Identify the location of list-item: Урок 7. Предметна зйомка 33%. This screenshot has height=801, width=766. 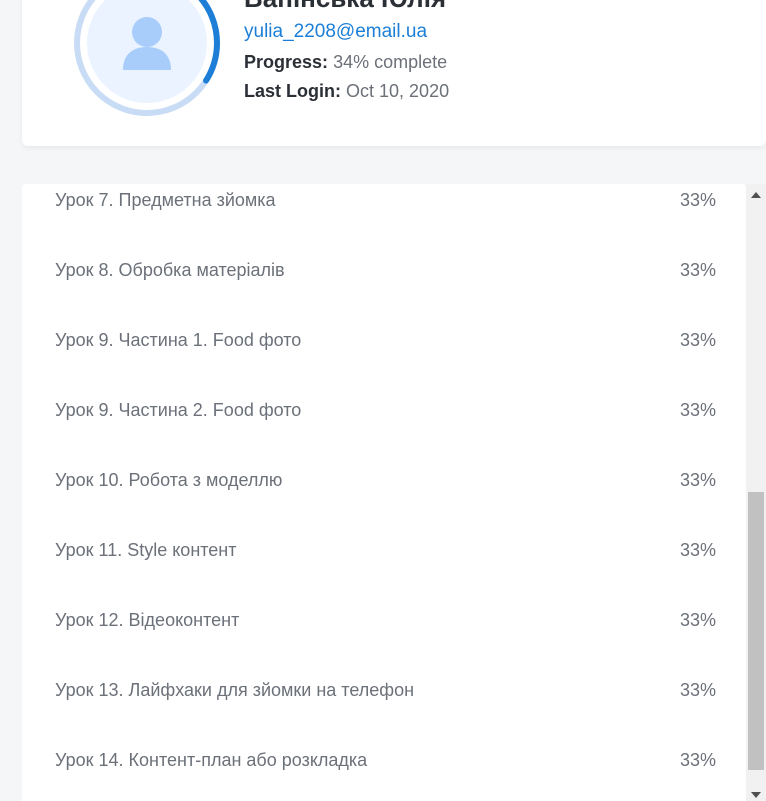
(384, 219).